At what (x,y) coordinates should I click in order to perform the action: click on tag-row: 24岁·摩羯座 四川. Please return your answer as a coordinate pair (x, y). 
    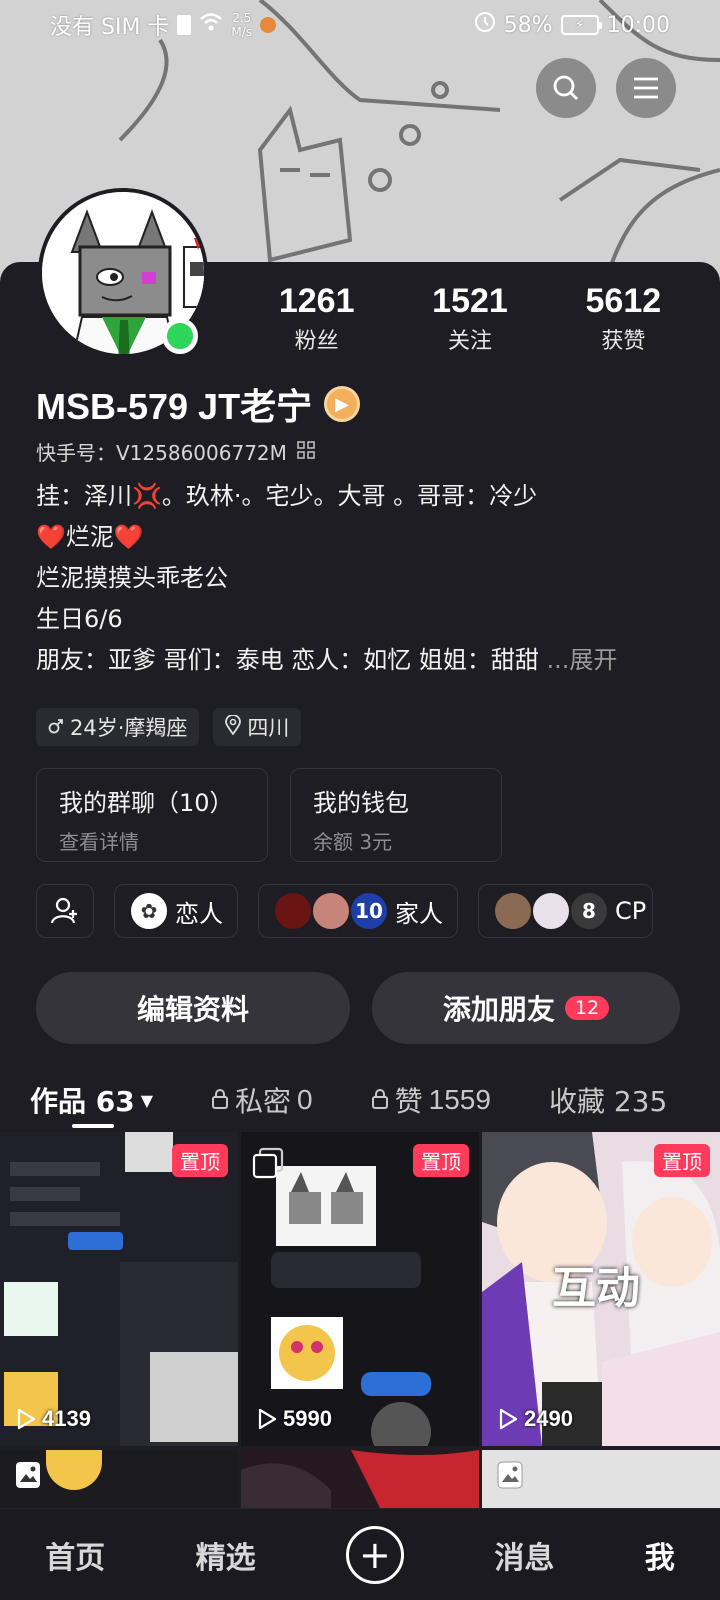
    Looking at the image, I should click on (169, 727).